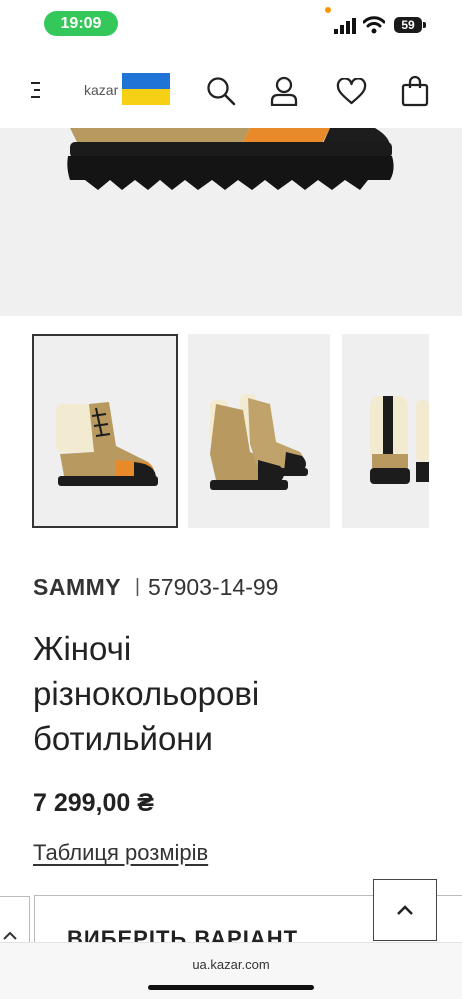 Image resolution: width=462 pixels, height=999 pixels. Describe the element at coordinates (120, 853) in the screenshot. I see `size-chart-link: Таблиця розмірів` at that location.